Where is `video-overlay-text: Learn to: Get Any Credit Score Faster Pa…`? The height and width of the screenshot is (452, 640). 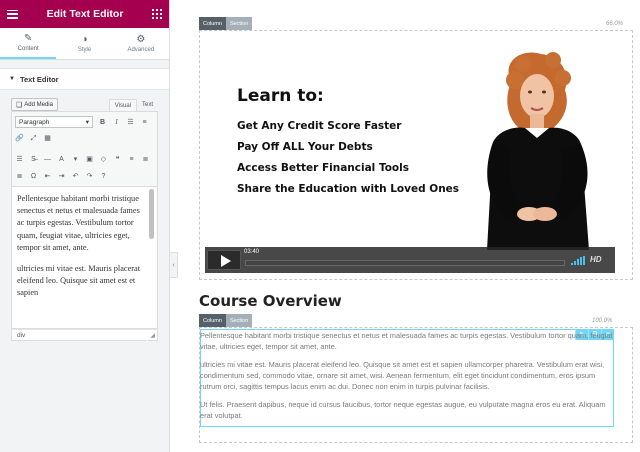
video-overlay-text: Learn to: Get Any Credit Score Faster Pa… is located at coordinates (348, 143).